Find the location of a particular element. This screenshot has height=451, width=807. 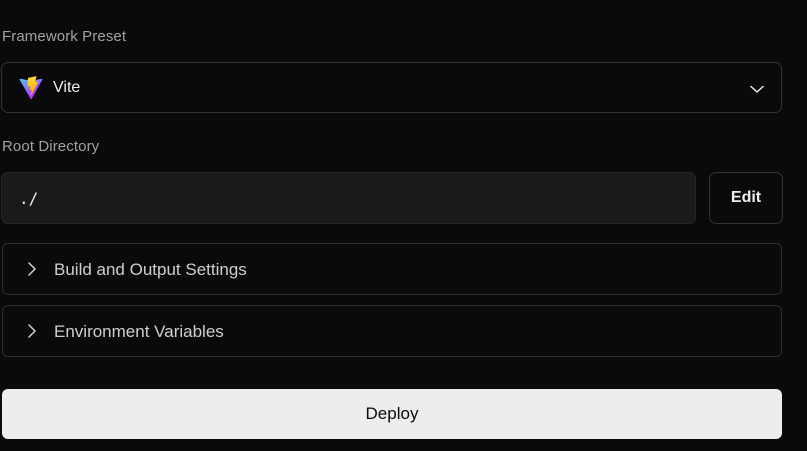

chevron-down-icon is located at coordinates (757, 89).